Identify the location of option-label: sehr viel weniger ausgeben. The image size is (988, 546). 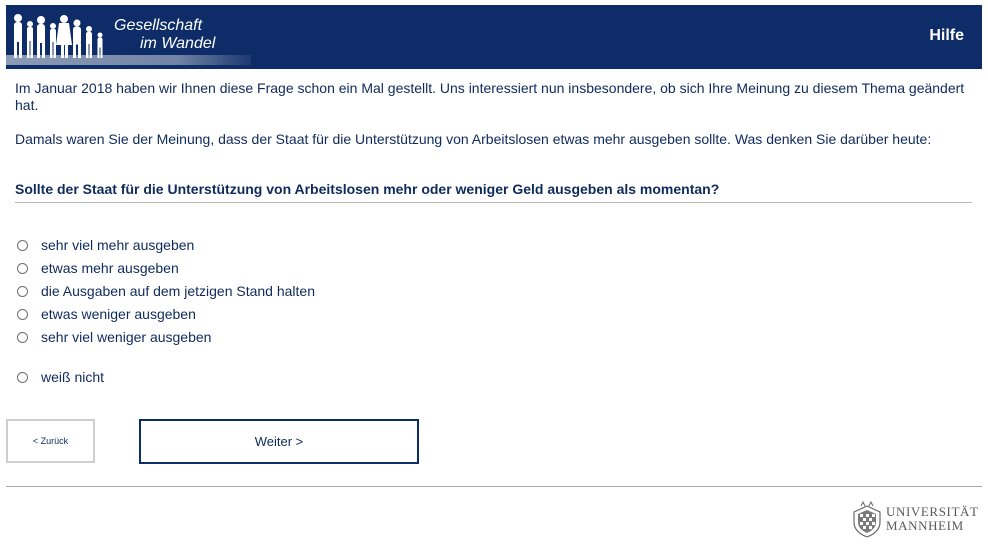
(126, 337).